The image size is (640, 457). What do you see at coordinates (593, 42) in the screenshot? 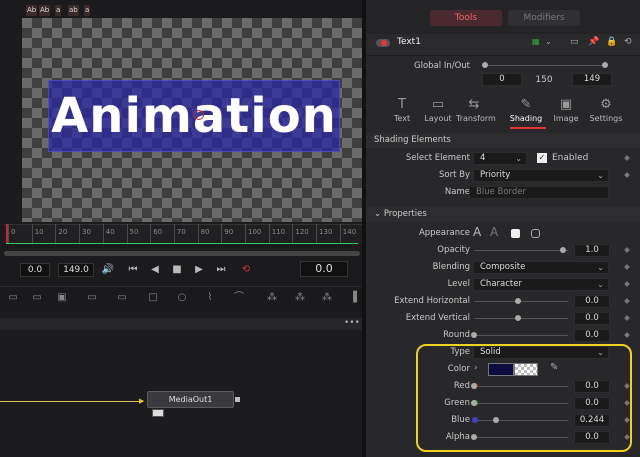
I see `pin-icon: 📌` at bounding box center [593, 42].